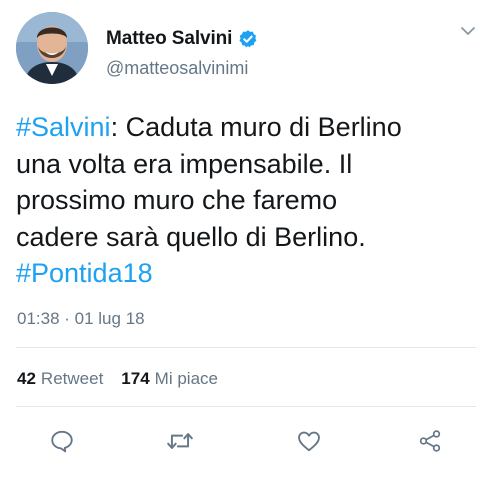 The image size is (493, 480). I want to click on tweet-text-line: #Salvini: Caduta muro di Berlino, so click(251, 127).